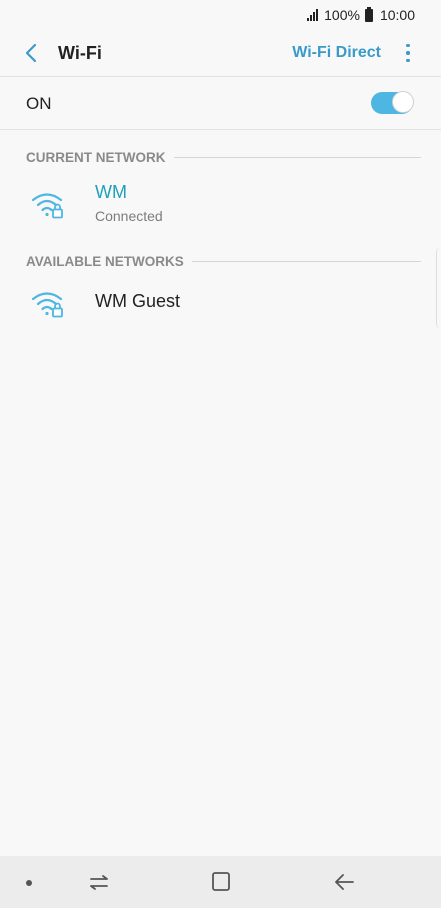 The width and height of the screenshot is (441, 908). I want to click on clock: 10:00, so click(397, 15).